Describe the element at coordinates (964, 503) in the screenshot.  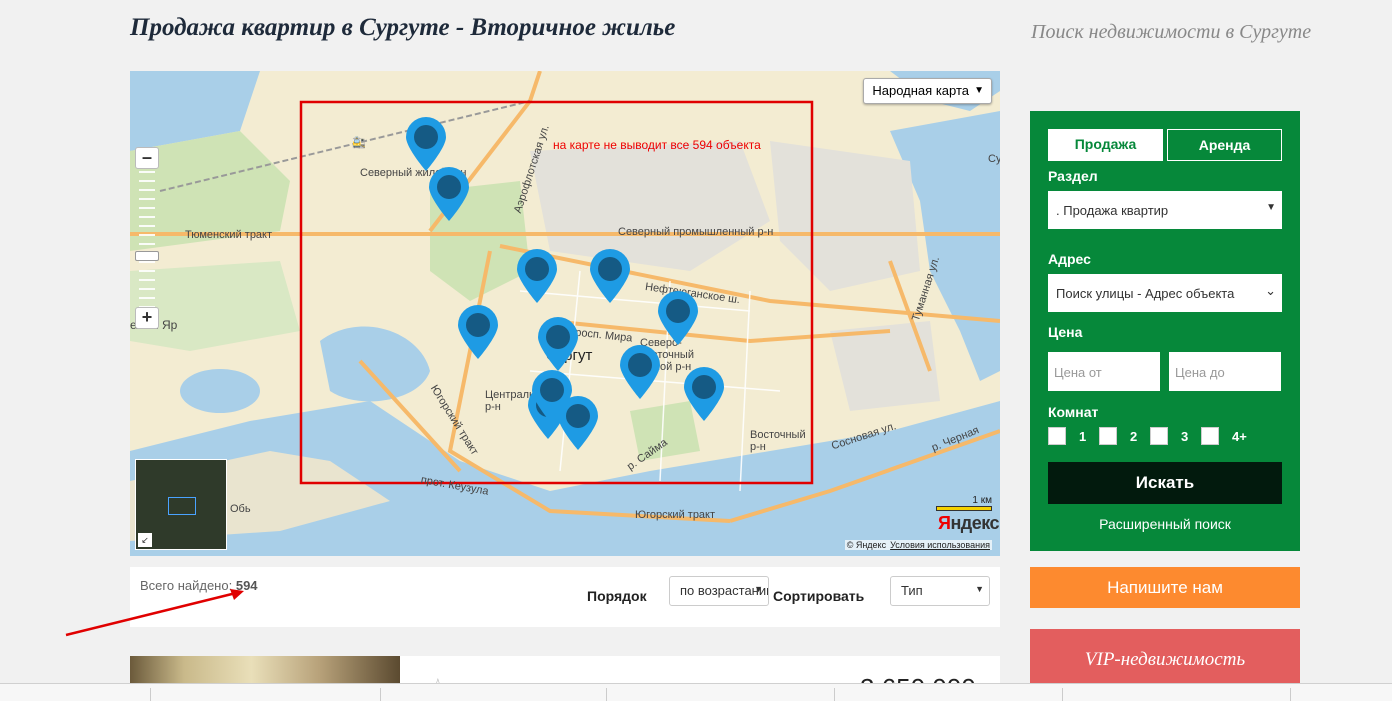
I see `map-scale: 1 км` at that location.